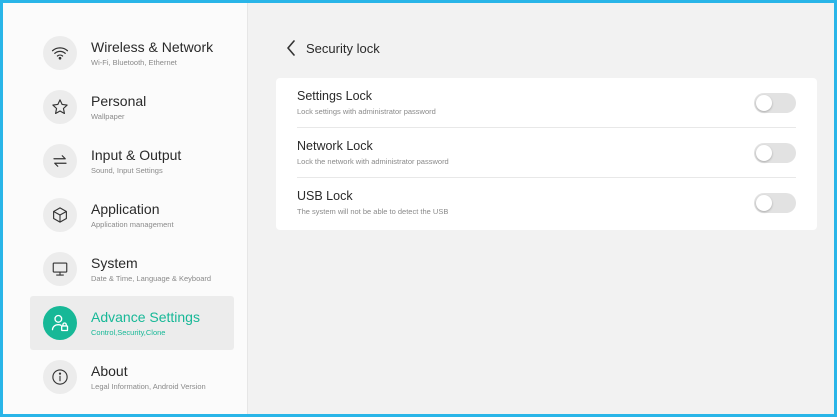 This screenshot has width=837, height=417. What do you see at coordinates (60, 377) in the screenshot?
I see `info-icon` at bounding box center [60, 377].